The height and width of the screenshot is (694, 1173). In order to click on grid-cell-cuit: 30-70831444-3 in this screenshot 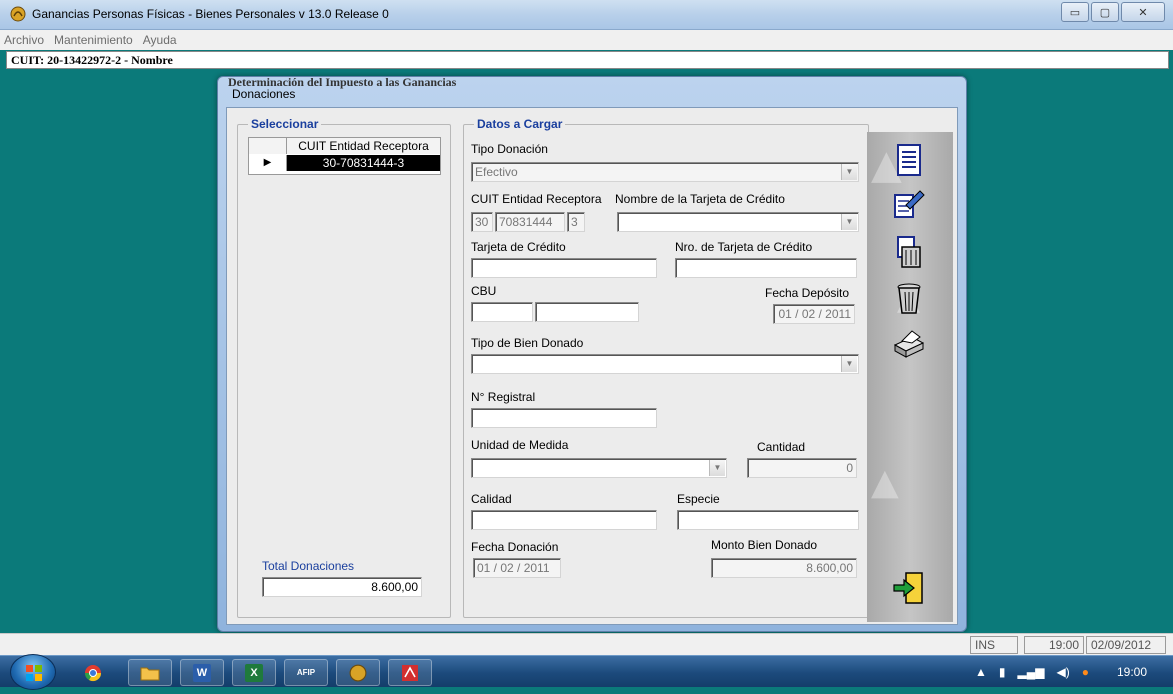, I will do `click(363, 163)`.